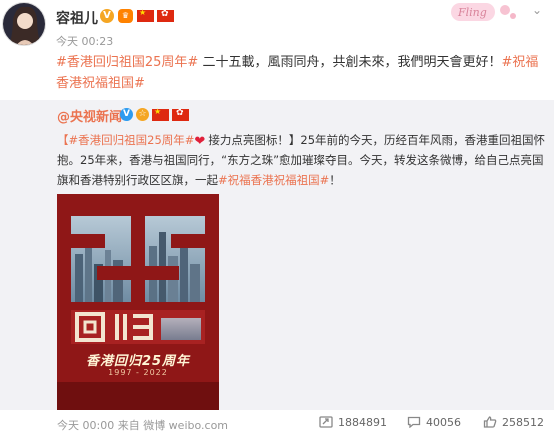 Image resolution: width=554 pixels, height=438 pixels. What do you see at coordinates (138, 396) in the screenshot?
I see `poster-footer-band` at bounding box center [138, 396].